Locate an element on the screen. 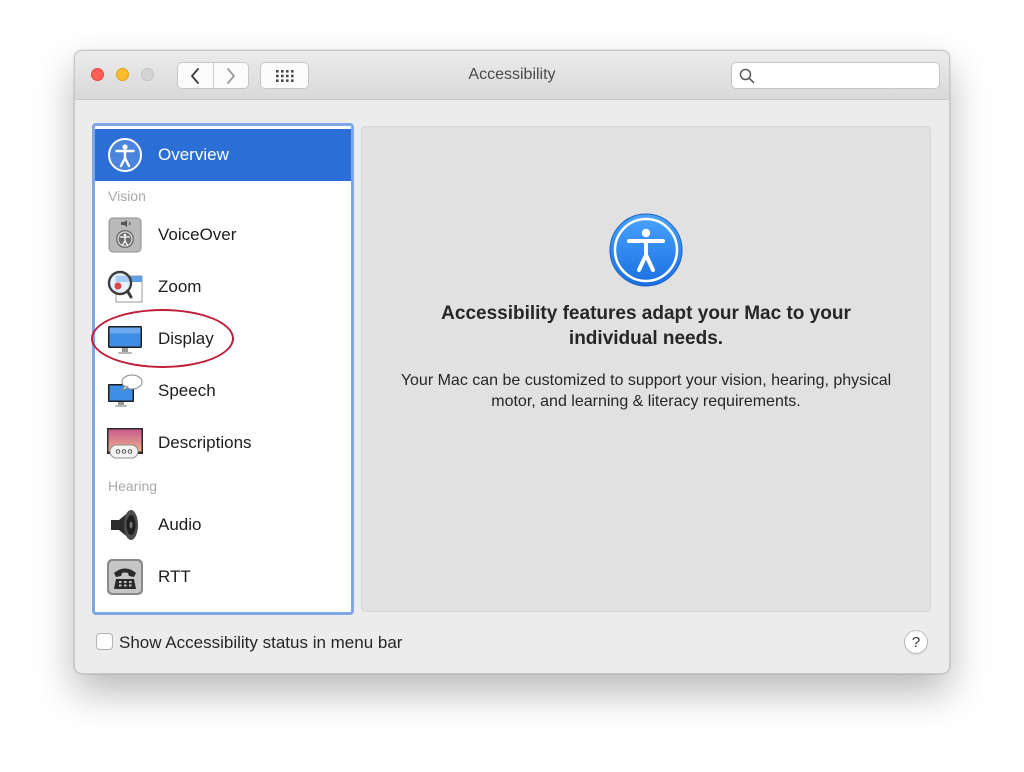 The width and height of the screenshot is (1024, 772). sidebar-item-label: Descriptions is located at coordinates (205, 442).